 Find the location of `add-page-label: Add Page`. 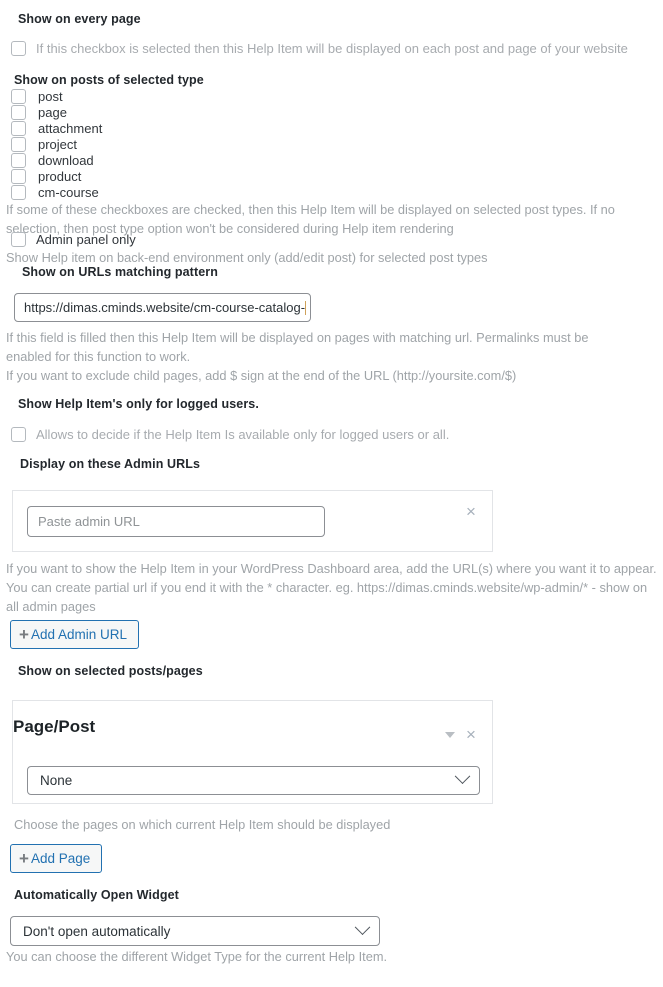

add-page-label: Add Page is located at coordinates (60, 858).